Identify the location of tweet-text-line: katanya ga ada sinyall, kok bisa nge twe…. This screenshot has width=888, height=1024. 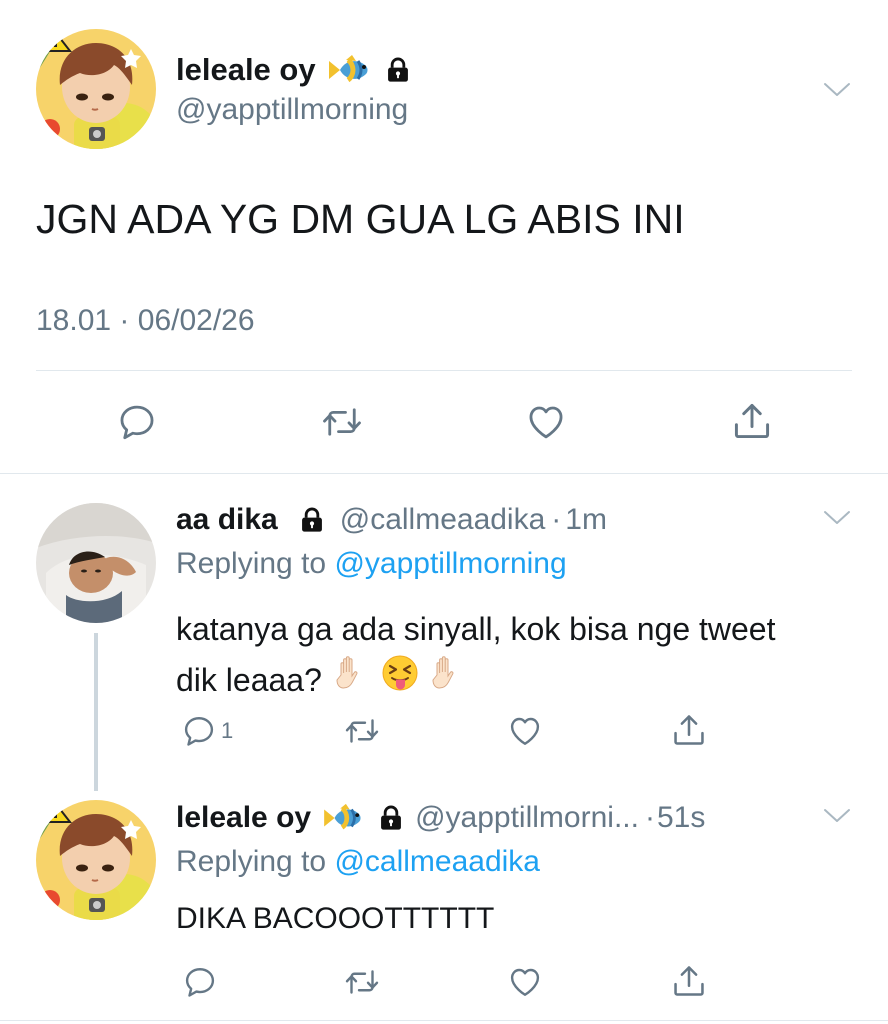
(476, 629).